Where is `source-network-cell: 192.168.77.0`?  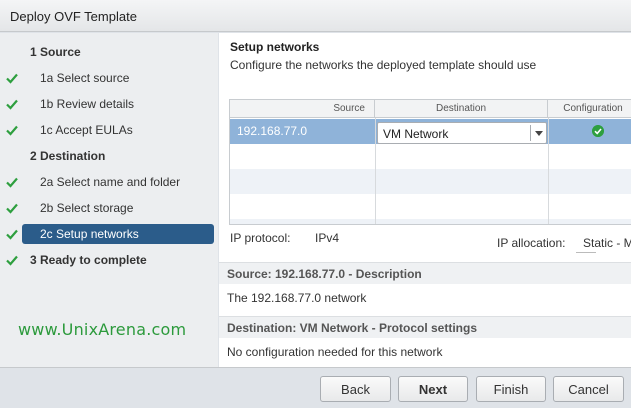 source-network-cell: 192.168.77.0 is located at coordinates (272, 131).